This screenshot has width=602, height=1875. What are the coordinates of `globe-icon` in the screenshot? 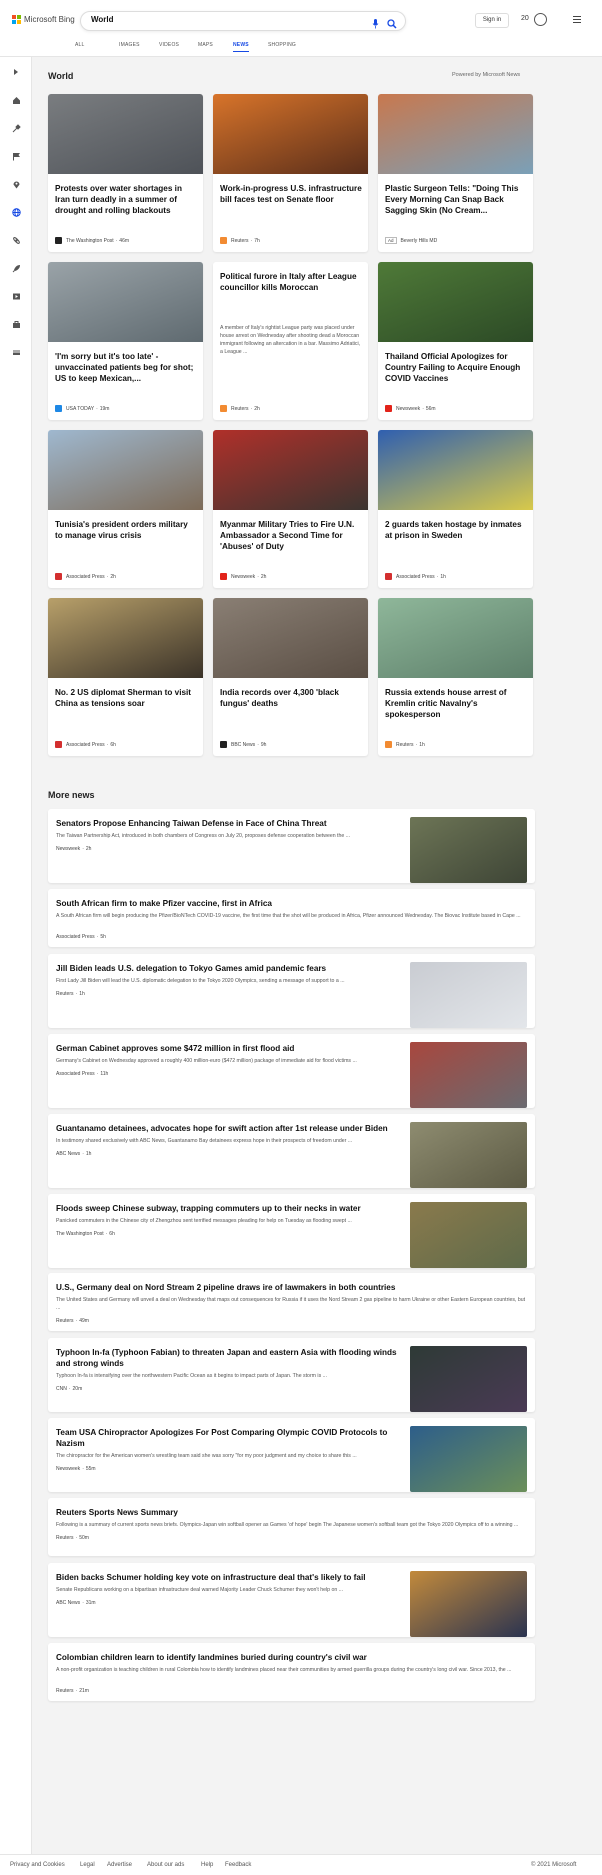 It's located at (16, 212).